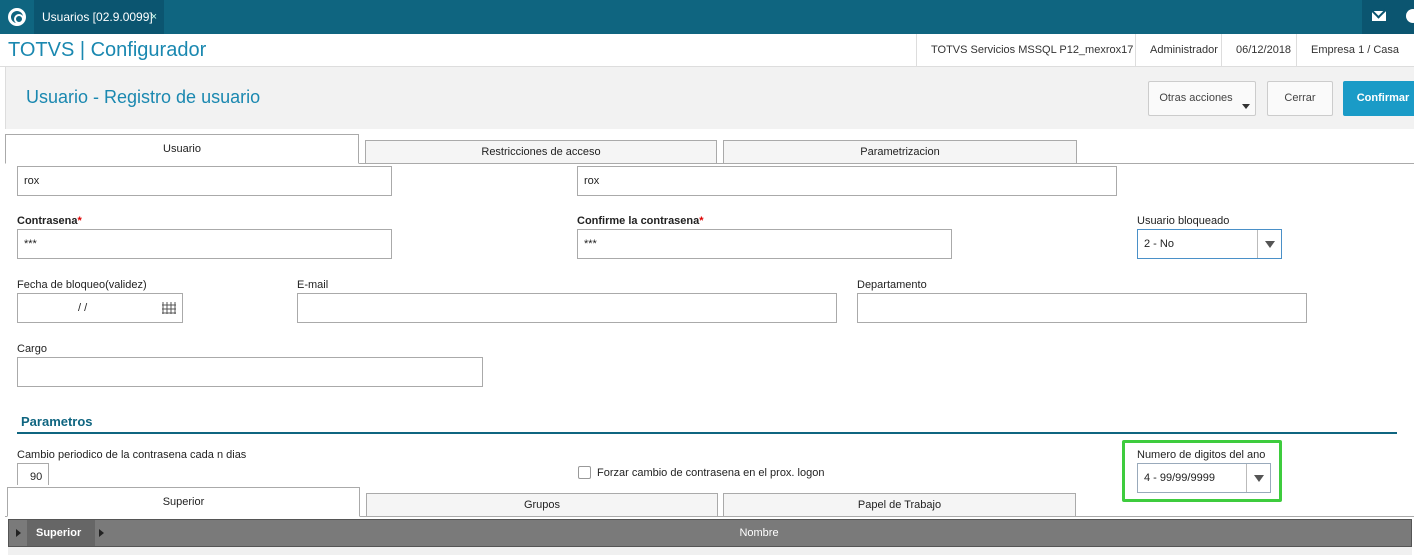 The width and height of the screenshot is (1414, 555). Describe the element at coordinates (584, 472) in the screenshot. I see `force-change-checkbox` at that location.